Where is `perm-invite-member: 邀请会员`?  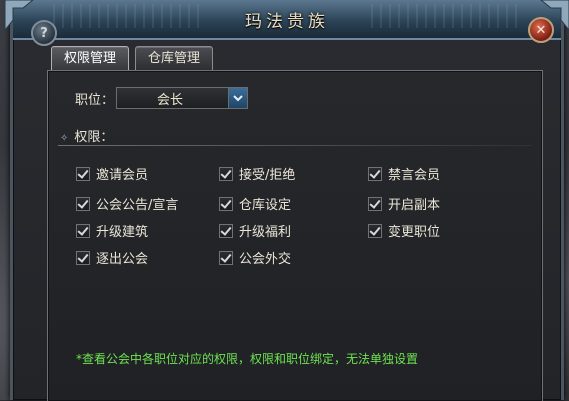 perm-invite-member: 邀请会员 is located at coordinates (112, 173).